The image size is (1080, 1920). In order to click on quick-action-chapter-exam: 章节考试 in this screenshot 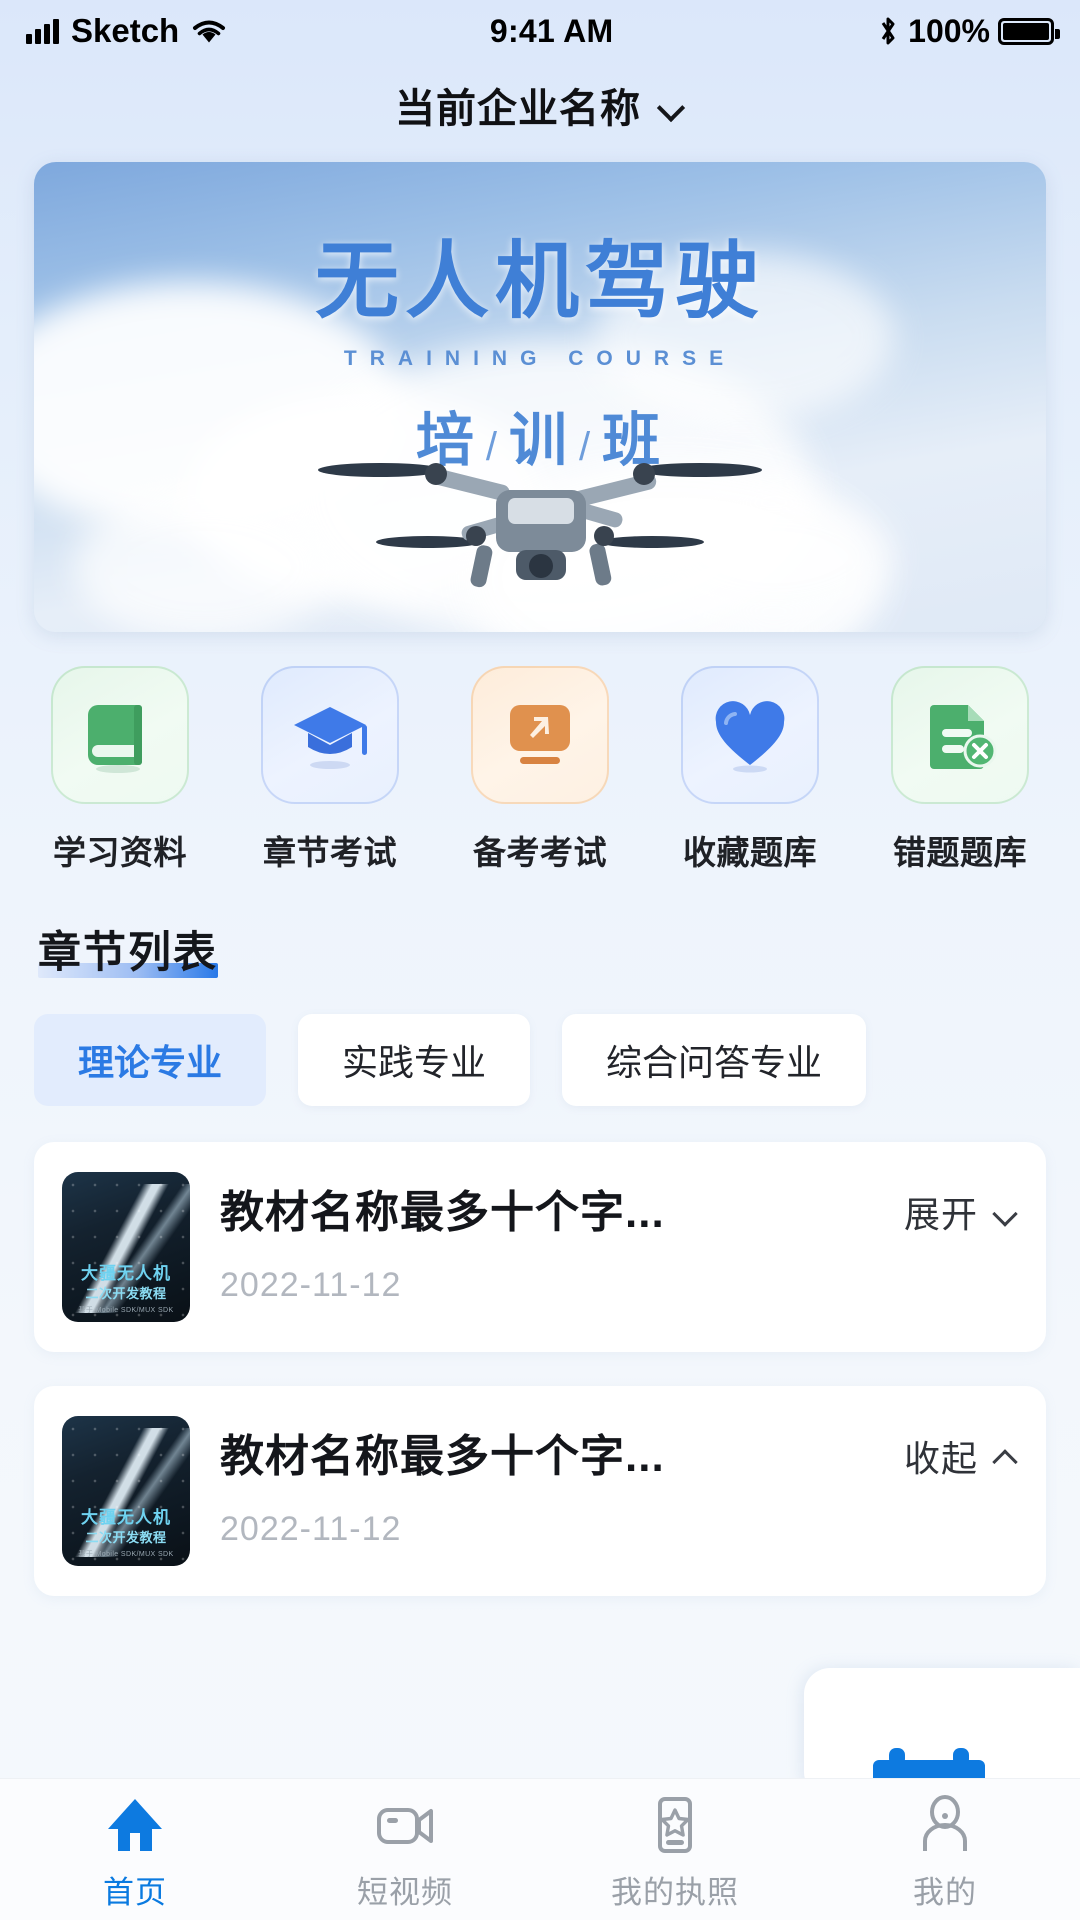, I will do `click(330, 770)`.